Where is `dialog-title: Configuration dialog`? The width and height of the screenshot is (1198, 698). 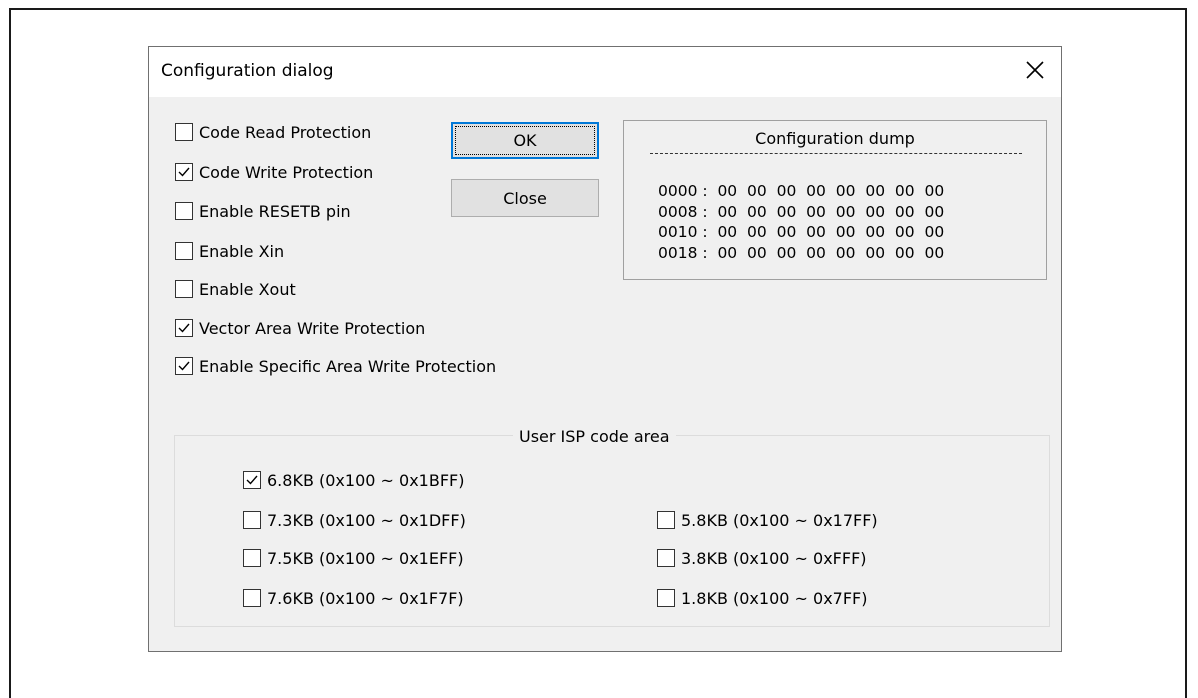
dialog-title: Configuration dialog is located at coordinates (247, 71).